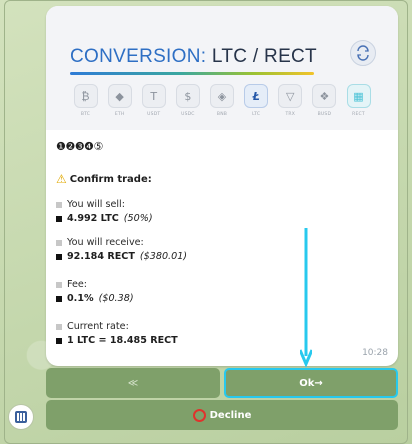  I want to click on coin-usdt: T USDT, so click(153, 104).